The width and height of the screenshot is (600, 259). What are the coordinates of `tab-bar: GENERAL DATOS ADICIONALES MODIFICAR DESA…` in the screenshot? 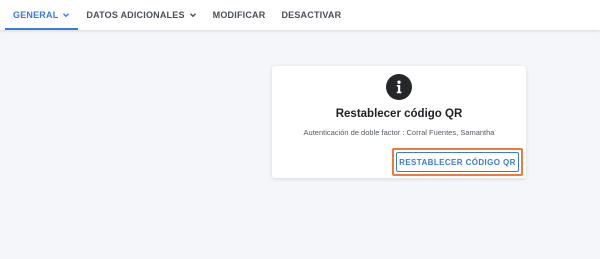 It's located at (300, 15).